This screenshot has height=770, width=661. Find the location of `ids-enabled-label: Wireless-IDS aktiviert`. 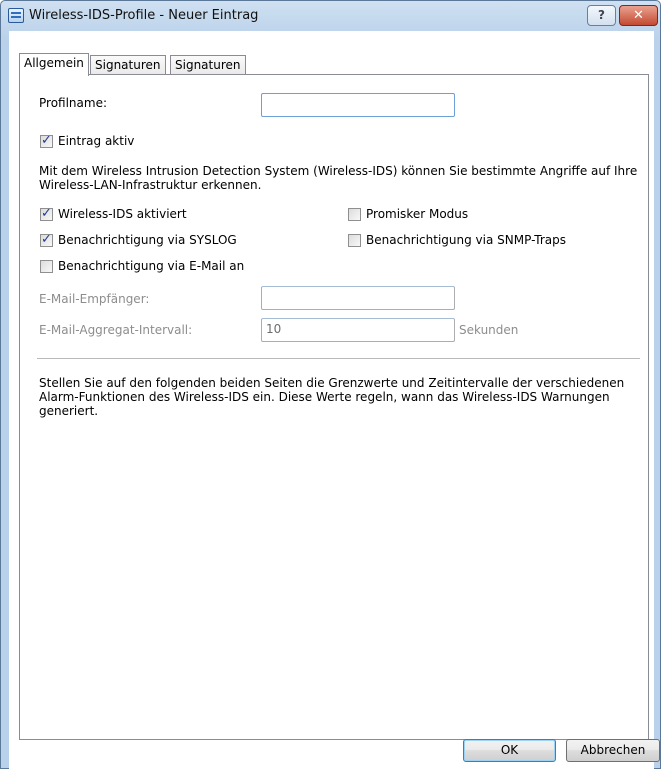

ids-enabled-label: Wireless-IDS aktiviert is located at coordinates (122, 214).